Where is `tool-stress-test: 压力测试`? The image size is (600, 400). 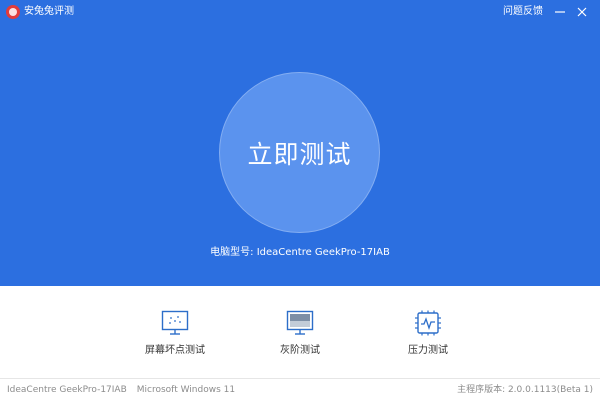
tool-stress-test: 压力测试 is located at coordinates (428, 333).